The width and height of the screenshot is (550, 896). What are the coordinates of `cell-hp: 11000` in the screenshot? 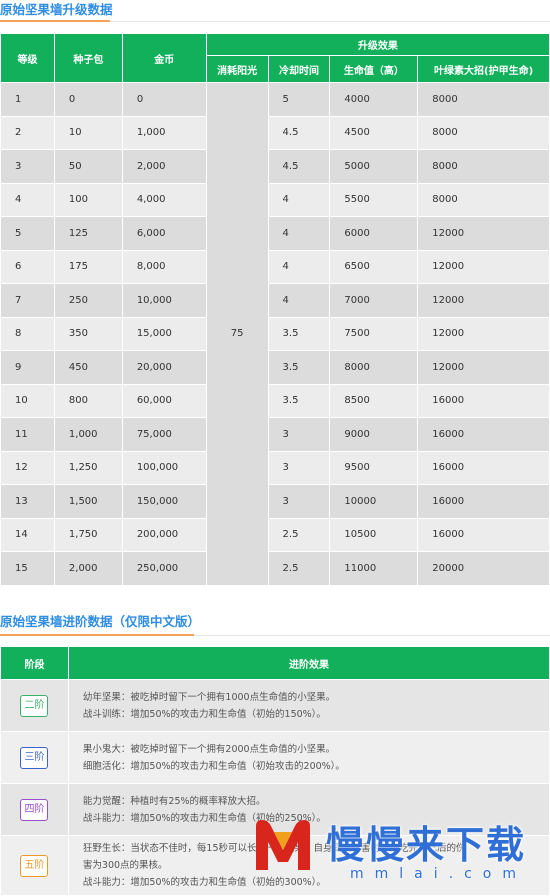 It's located at (374, 568).